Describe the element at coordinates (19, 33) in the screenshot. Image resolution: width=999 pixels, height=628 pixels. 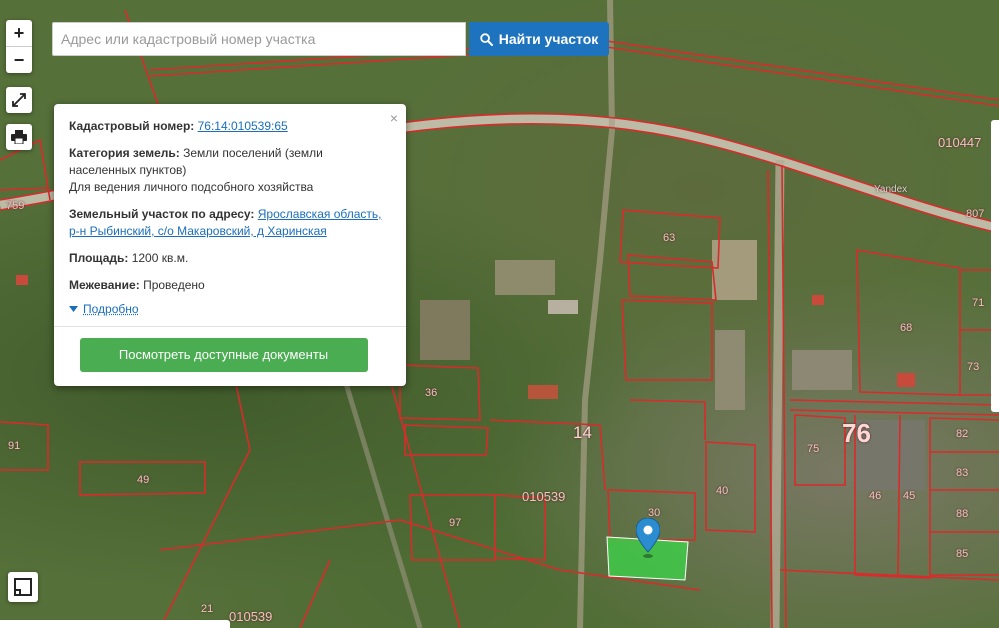
I see `zoom-in-button: +` at that location.